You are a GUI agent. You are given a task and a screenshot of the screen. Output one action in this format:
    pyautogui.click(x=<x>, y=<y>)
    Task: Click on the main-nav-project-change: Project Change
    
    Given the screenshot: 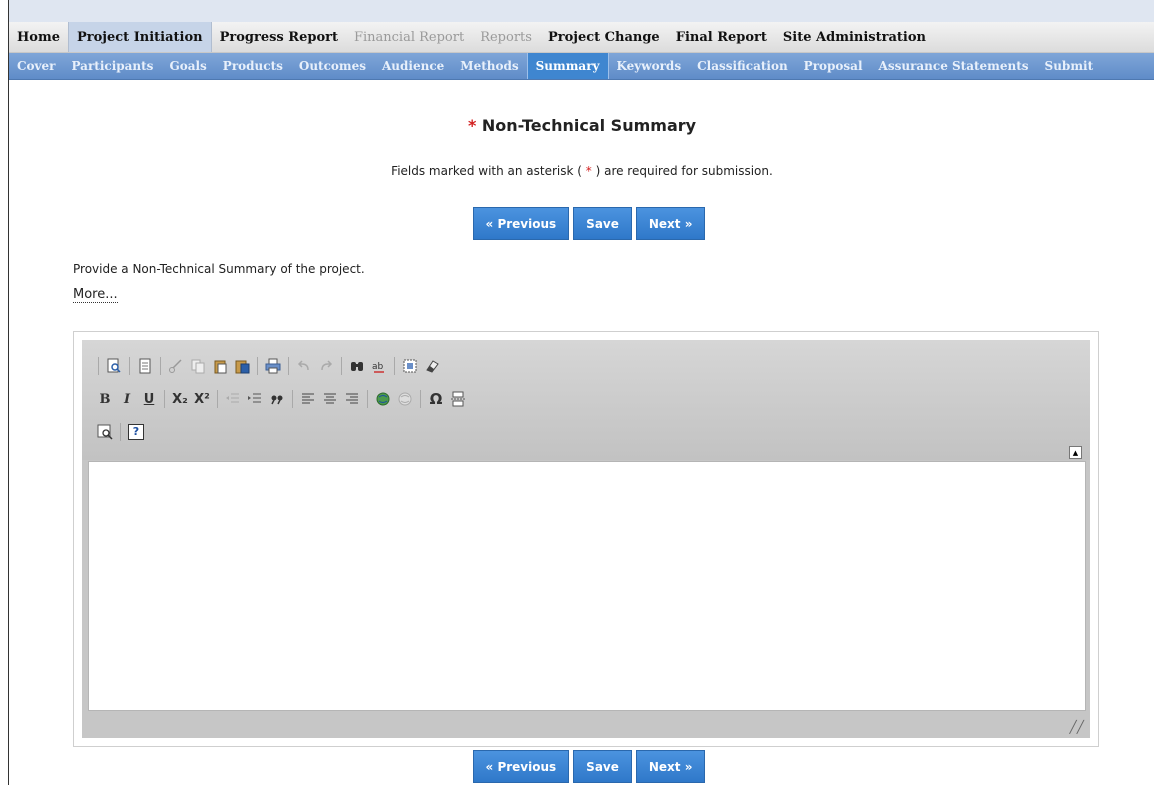 What is the action you would take?
    pyautogui.click(x=604, y=37)
    